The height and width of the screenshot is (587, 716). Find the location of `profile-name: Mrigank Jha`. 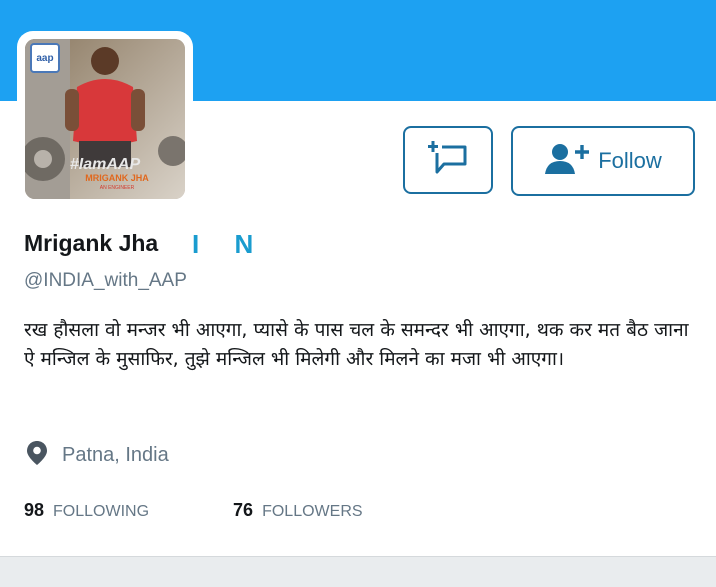

profile-name: Mrigank Jha is located at coordinates (91, 243).